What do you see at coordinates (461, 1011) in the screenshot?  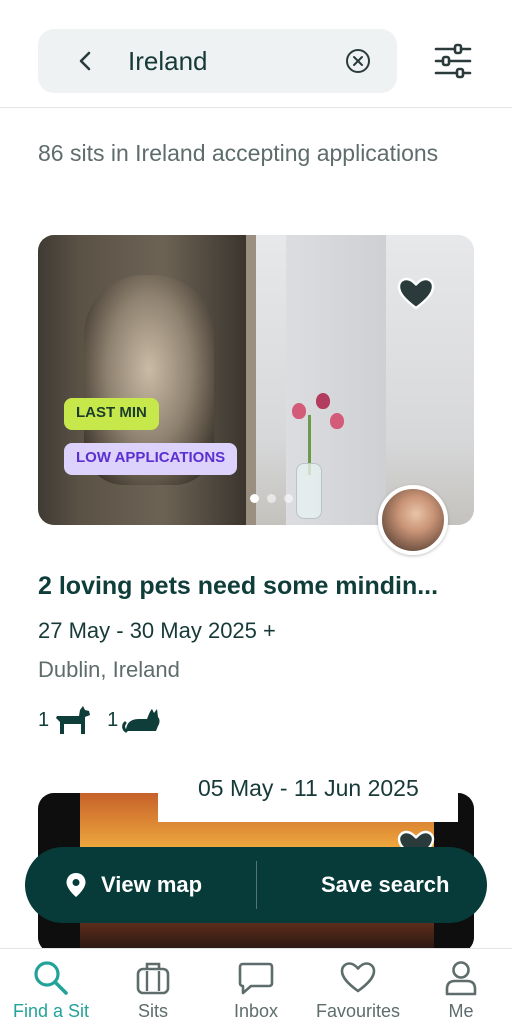 I see `tab-label: Me` at bounding box center [461, 1011].